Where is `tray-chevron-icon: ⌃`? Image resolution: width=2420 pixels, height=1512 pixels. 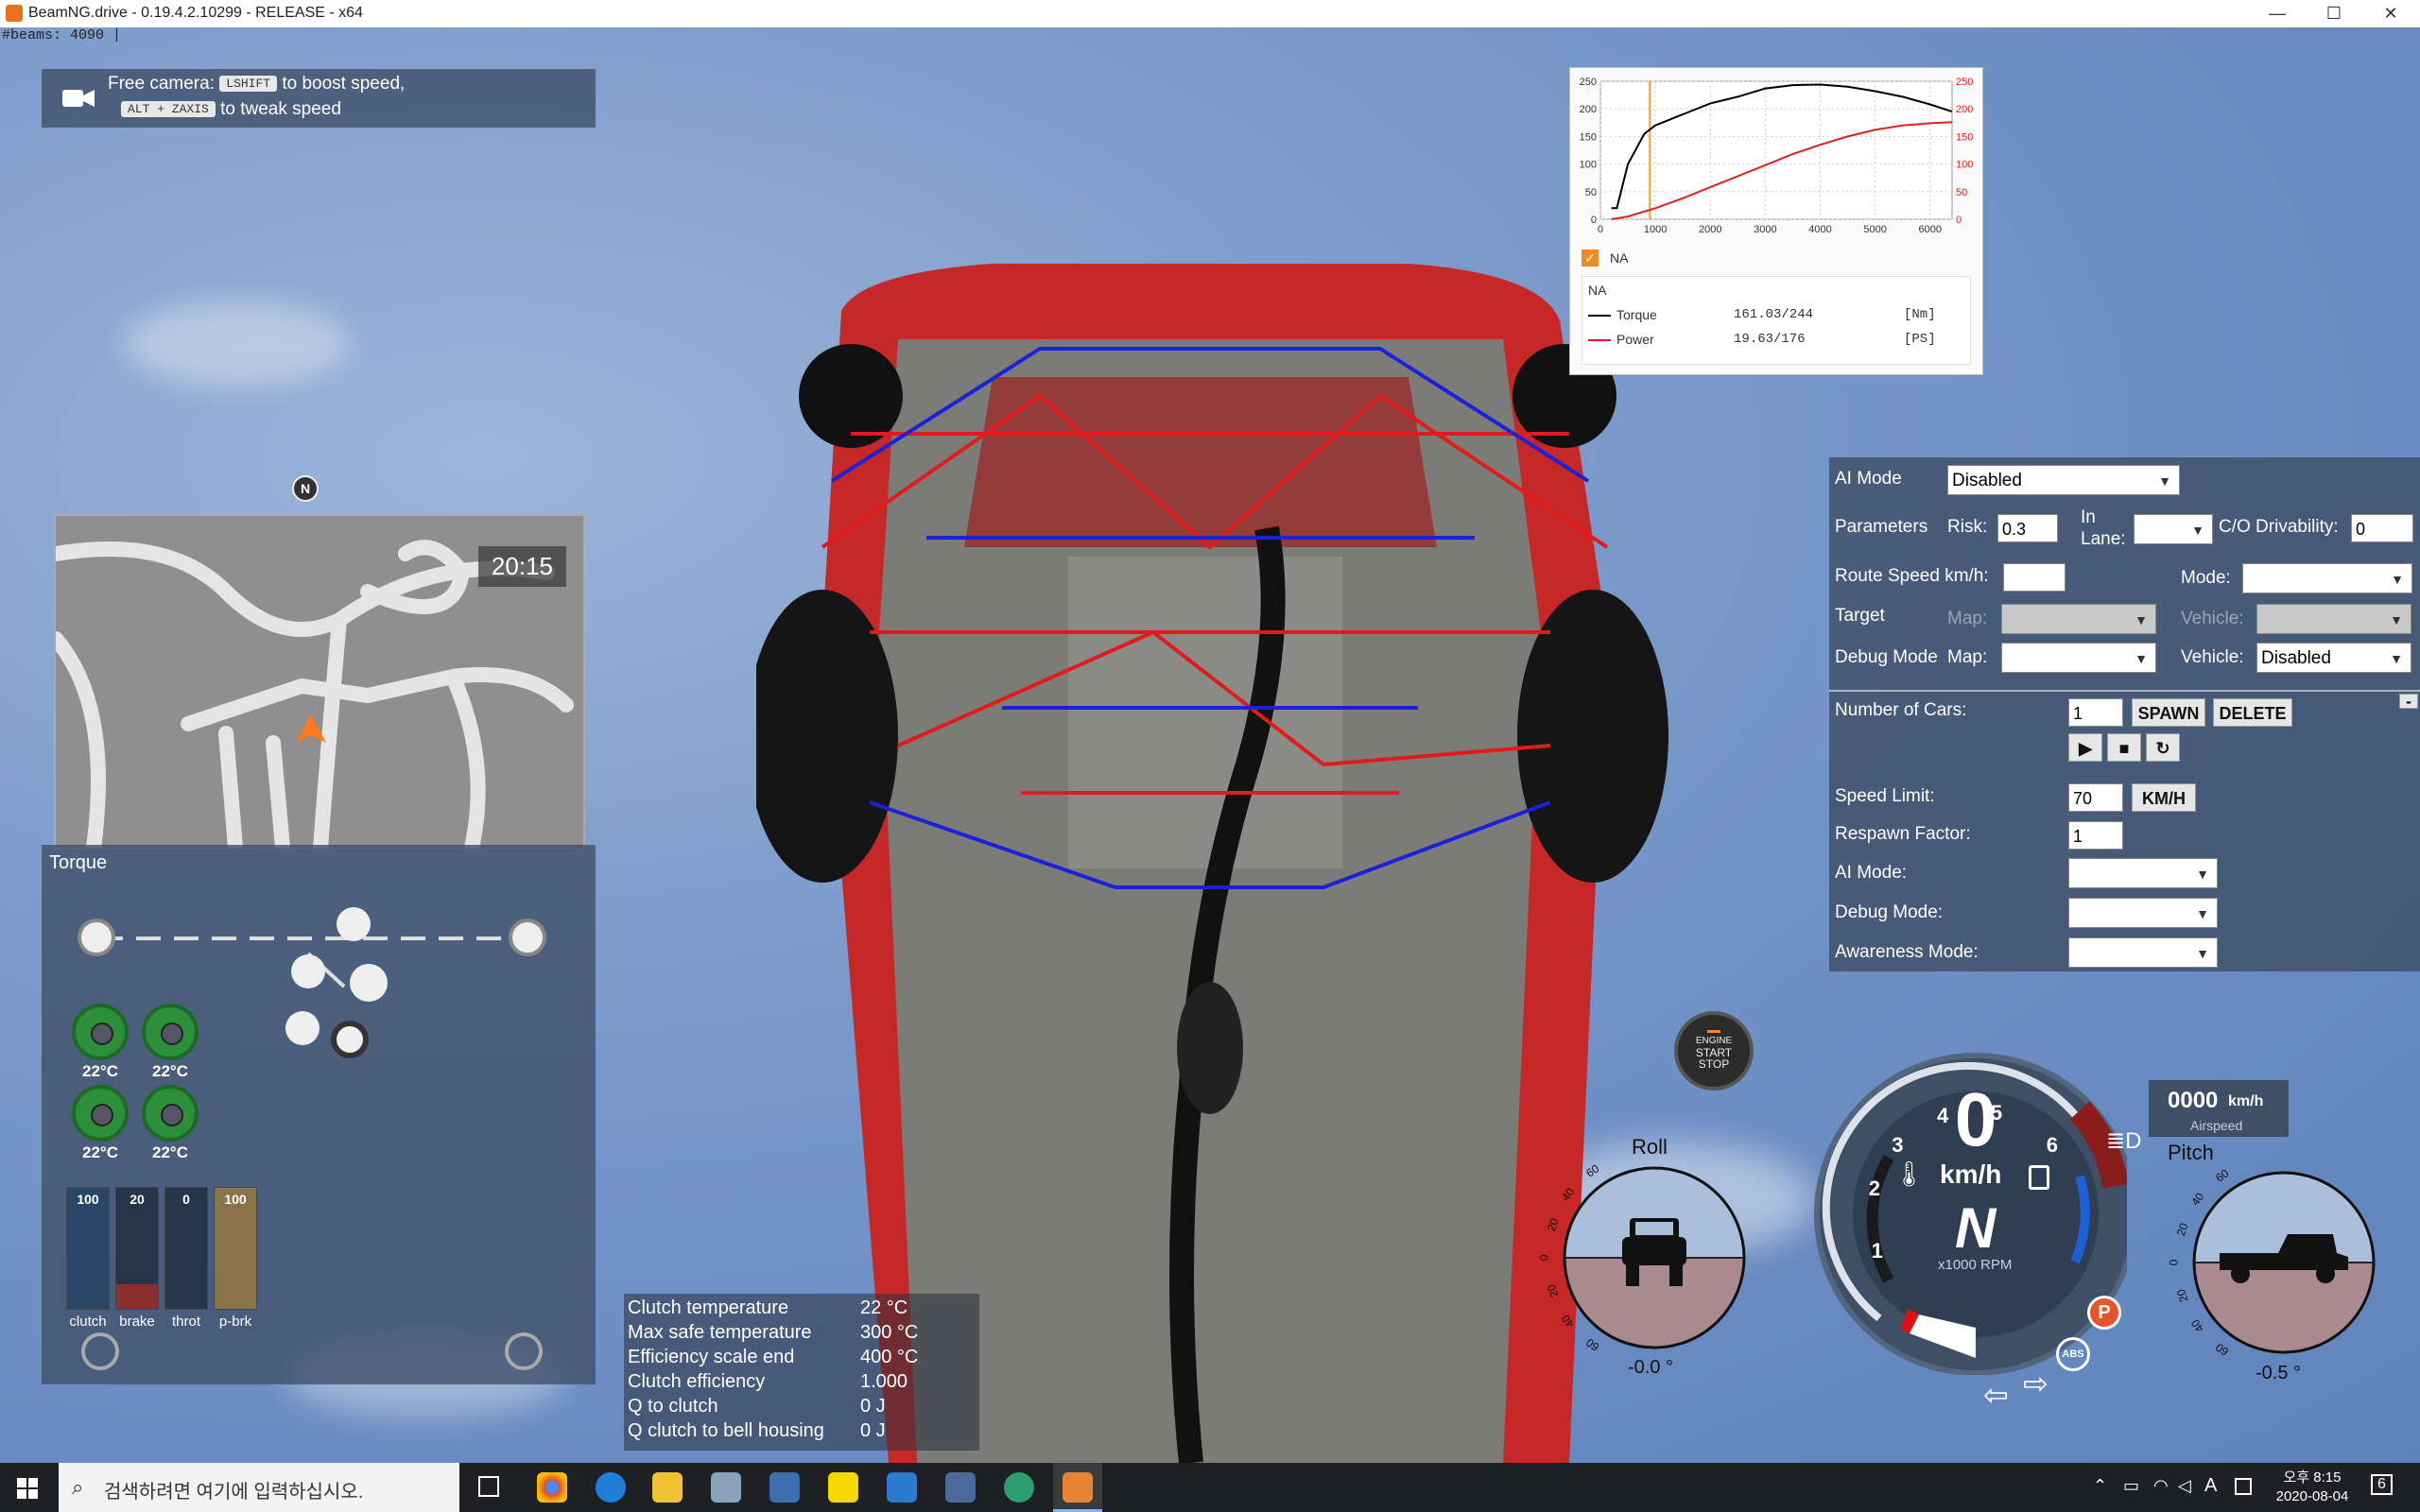 tray-chevron-icon: ⌃ is located at coordinates (2100, 1486).